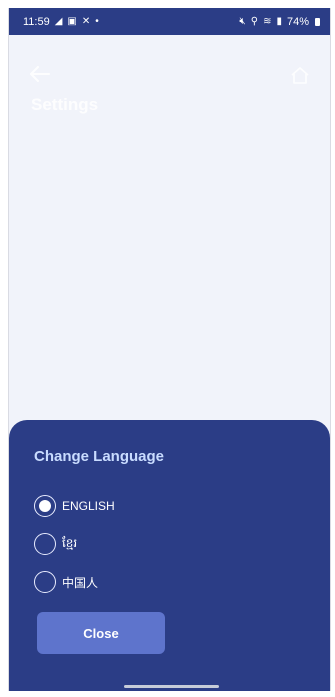 This screenshot has width=335, height=697. What do you see at coordinates (88, 506) in the screenshot?
I see `language-label: ENGLISH` at bounding box center [88, 506].